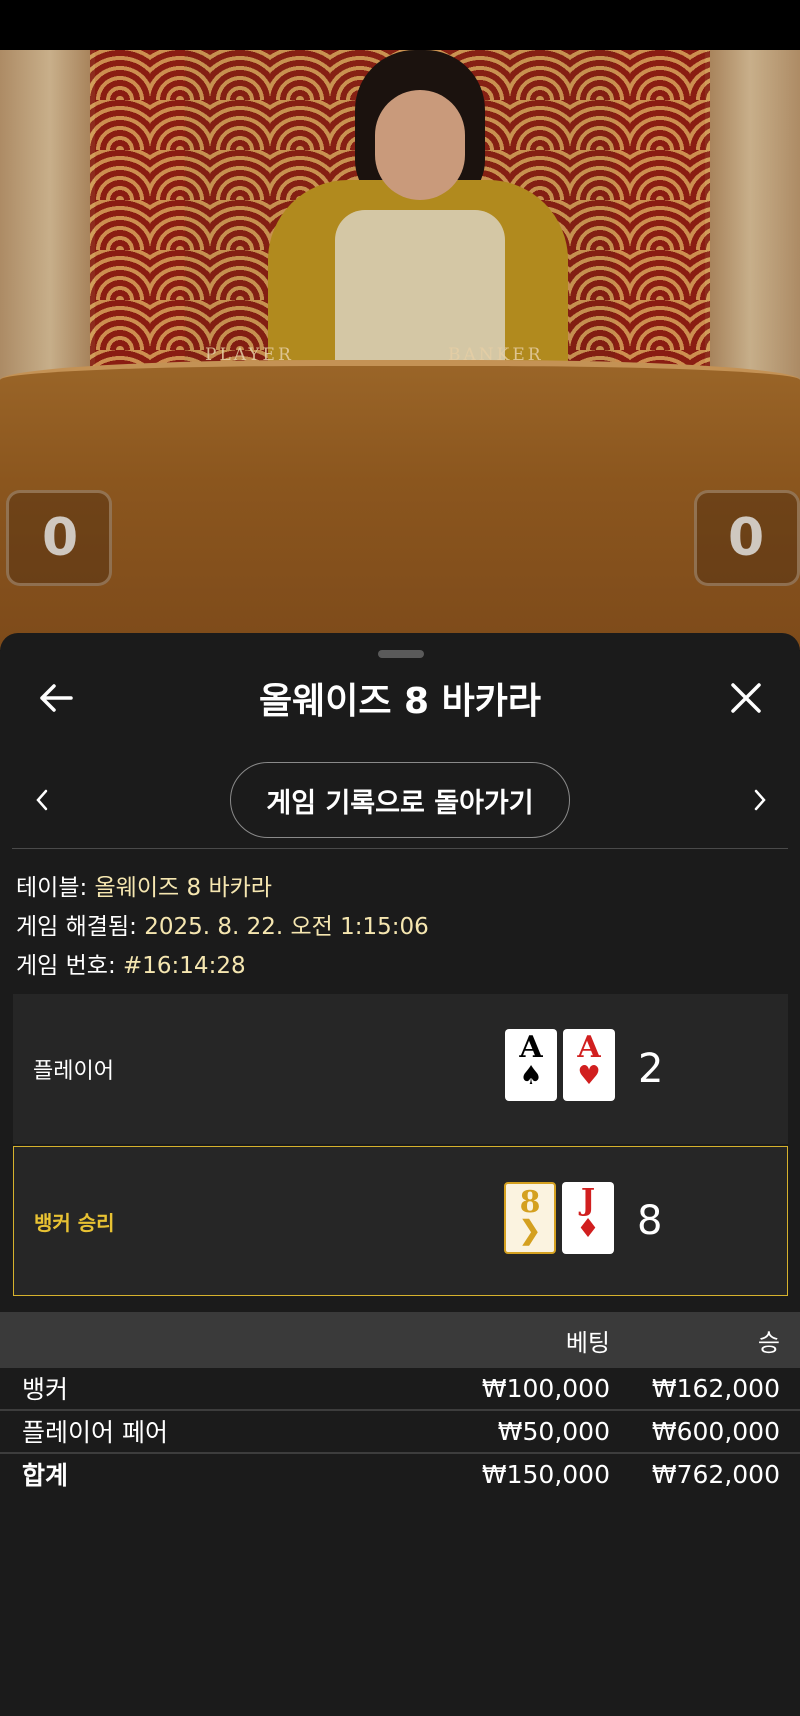 This screenshot has width=800, height=1716. What do you see at coordinates (400, 25) in the screenshot?
I see `status-bar` at bounding box center [400, 25].